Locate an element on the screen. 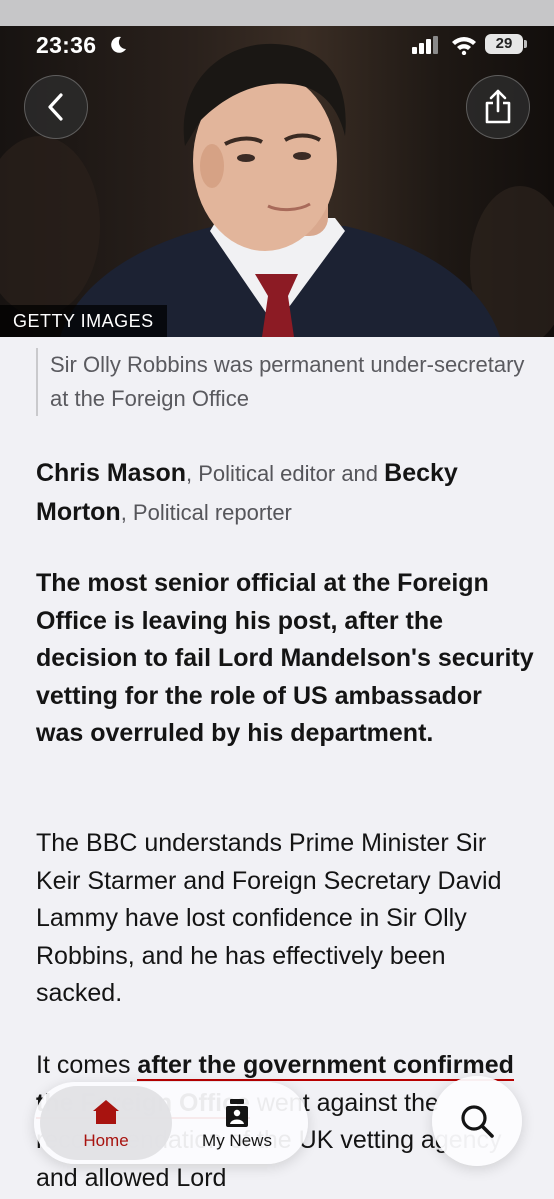  tab-bar: Home My News is located at coordinates (171, 1123).